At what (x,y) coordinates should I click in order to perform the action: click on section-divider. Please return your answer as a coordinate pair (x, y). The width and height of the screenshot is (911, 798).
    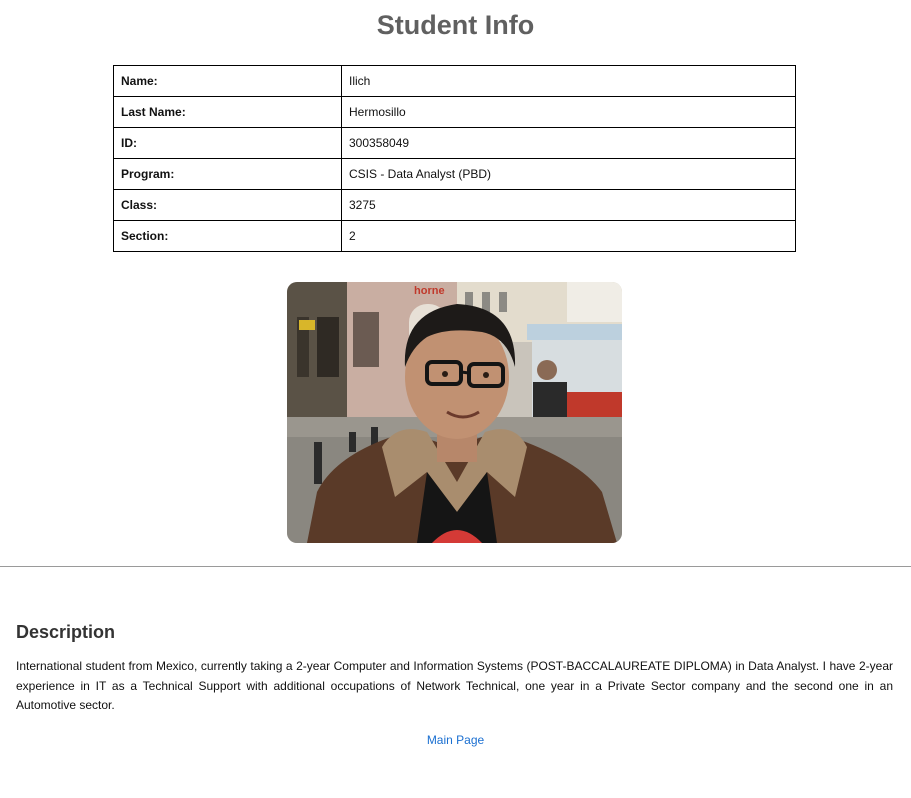
    Looking at the image, I should click on (455, 566).